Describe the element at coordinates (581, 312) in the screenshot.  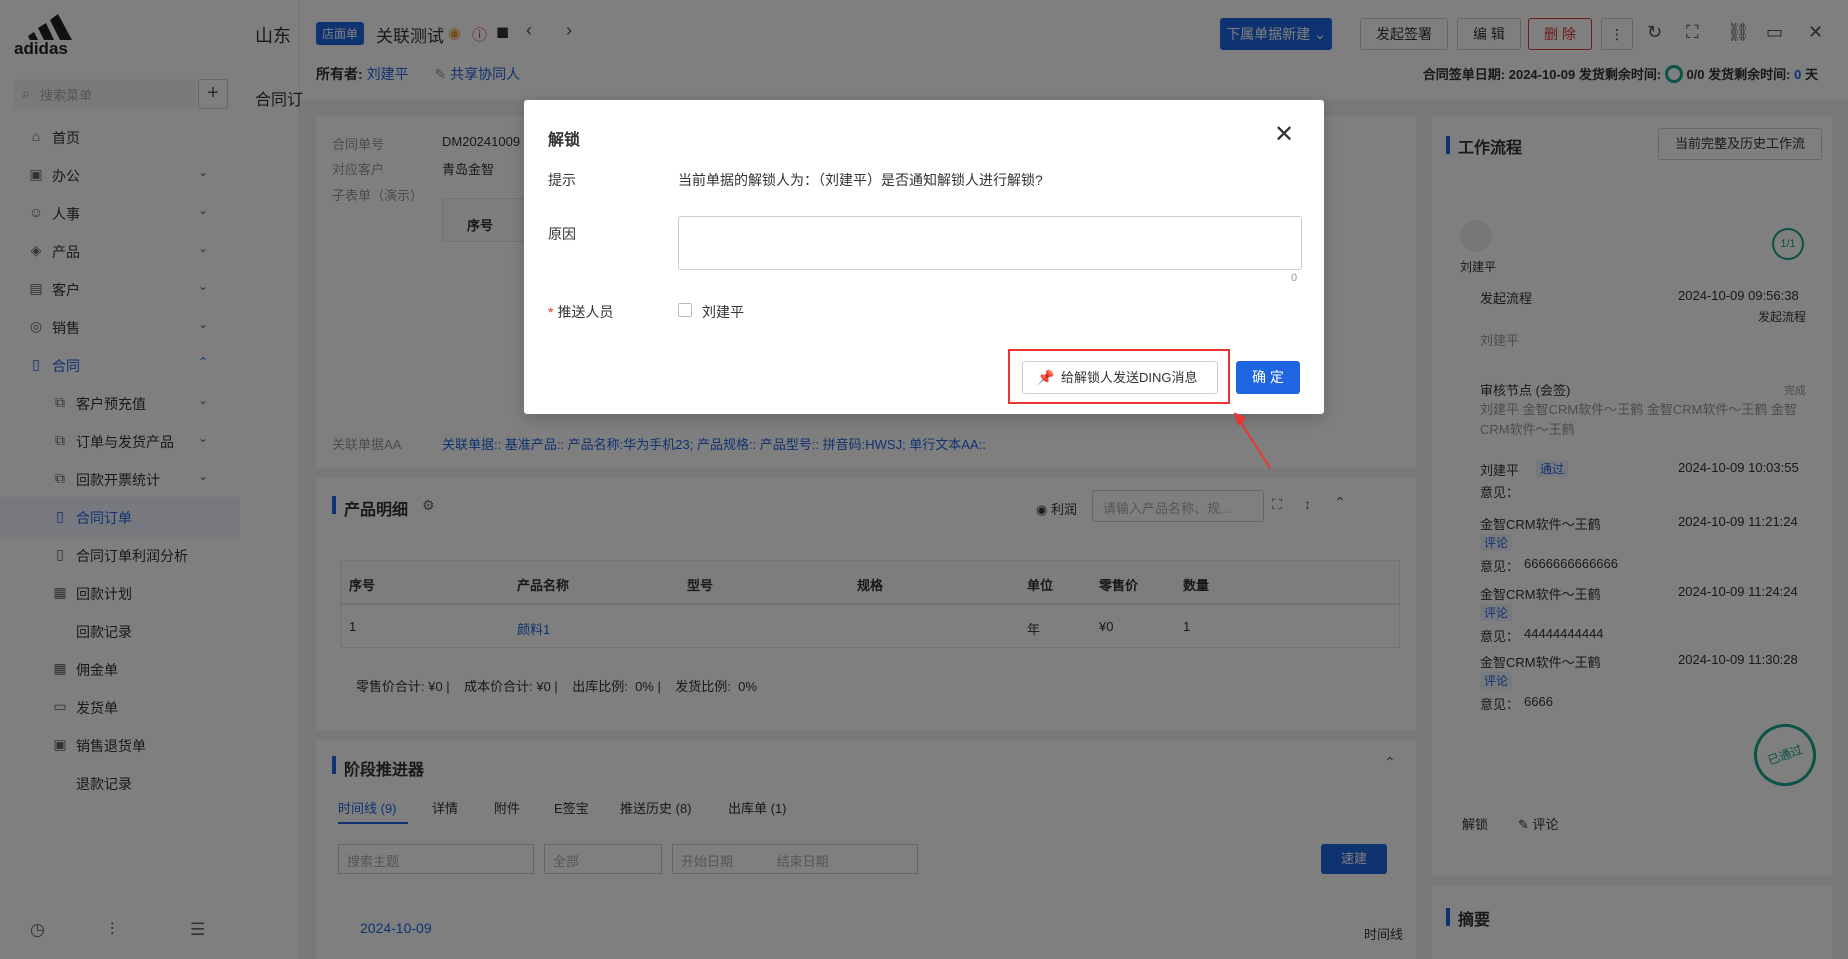
I see `push-label: * 推送人员` at that location.